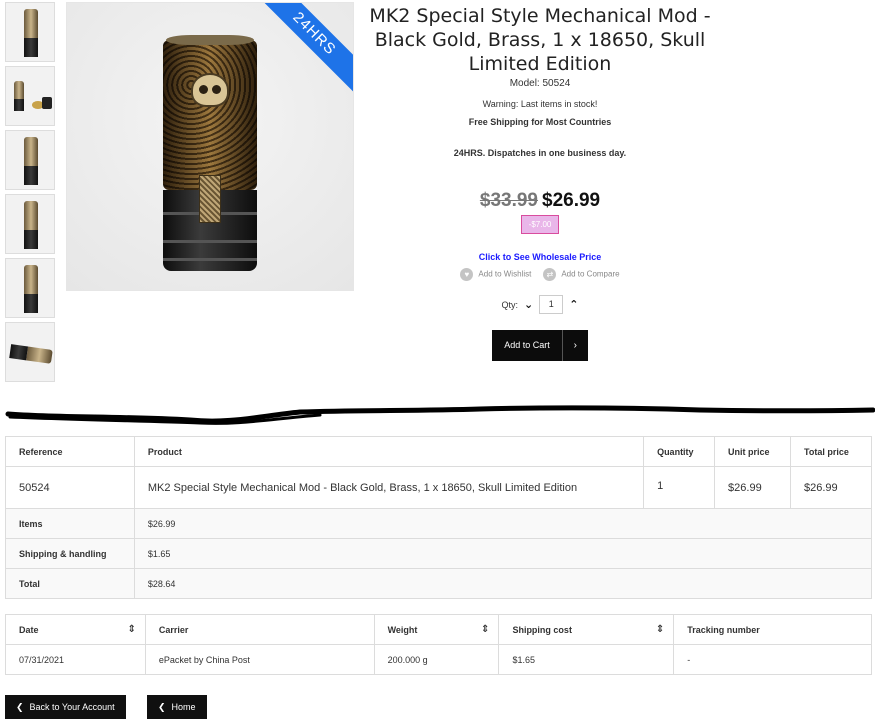 The image size is (875, 728). I want to click on summary-total-value: $28.64, so click(503, 583).